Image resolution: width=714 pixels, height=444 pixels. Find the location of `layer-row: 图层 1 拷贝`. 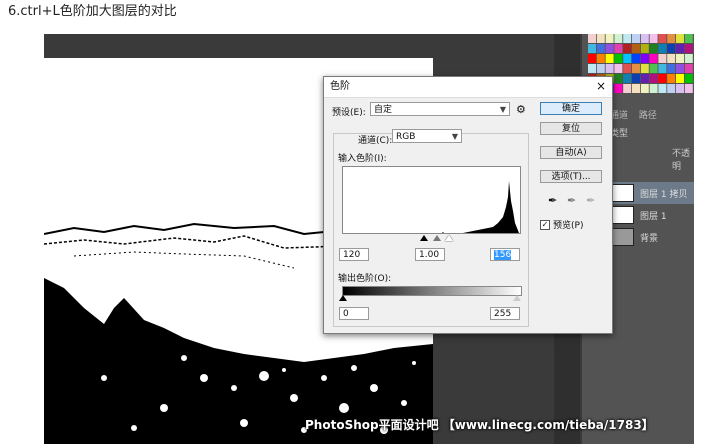

layer-row: 图层 1 拷贝 is located at coordinates (652, 193).